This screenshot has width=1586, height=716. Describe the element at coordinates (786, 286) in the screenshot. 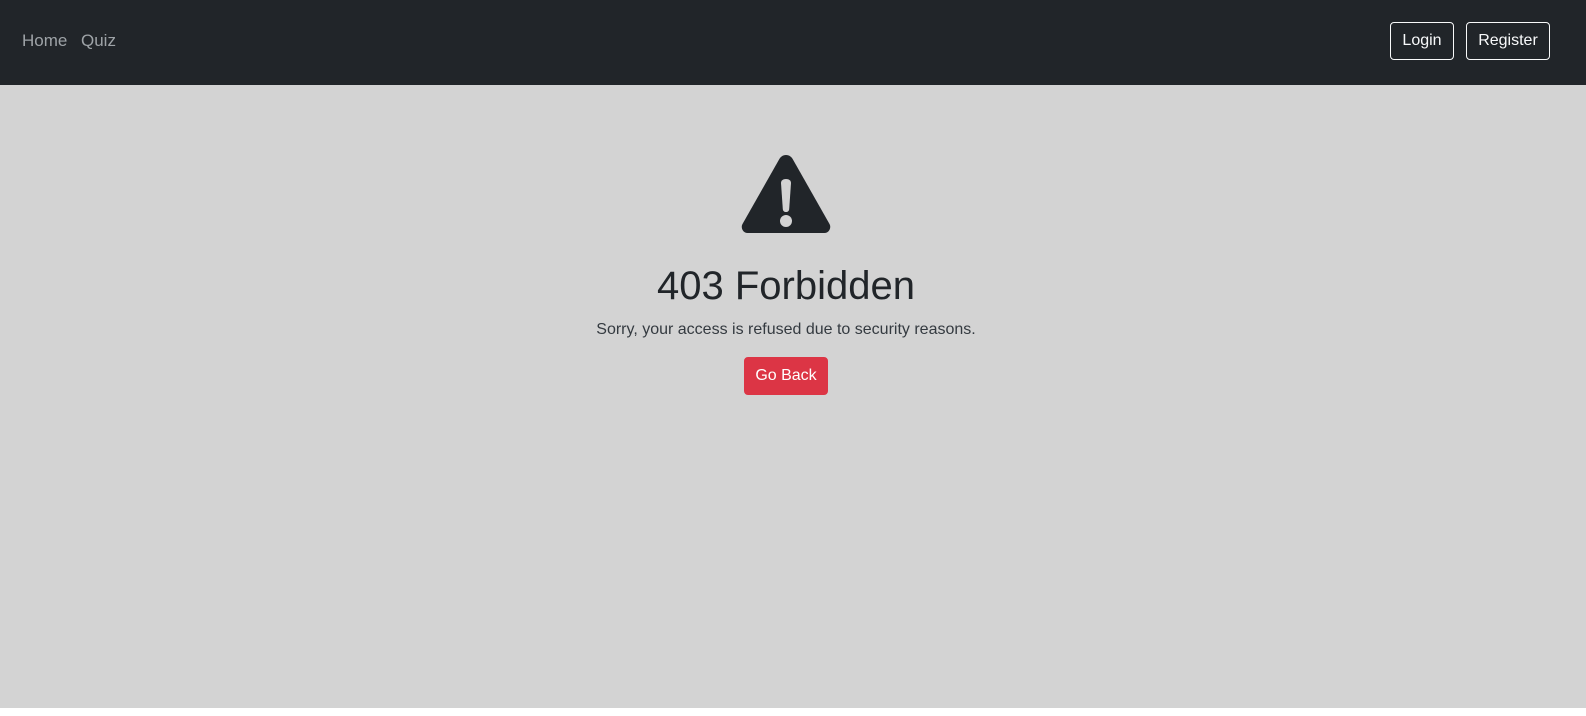

I see `error-title: 403 Forbidden` at that location.